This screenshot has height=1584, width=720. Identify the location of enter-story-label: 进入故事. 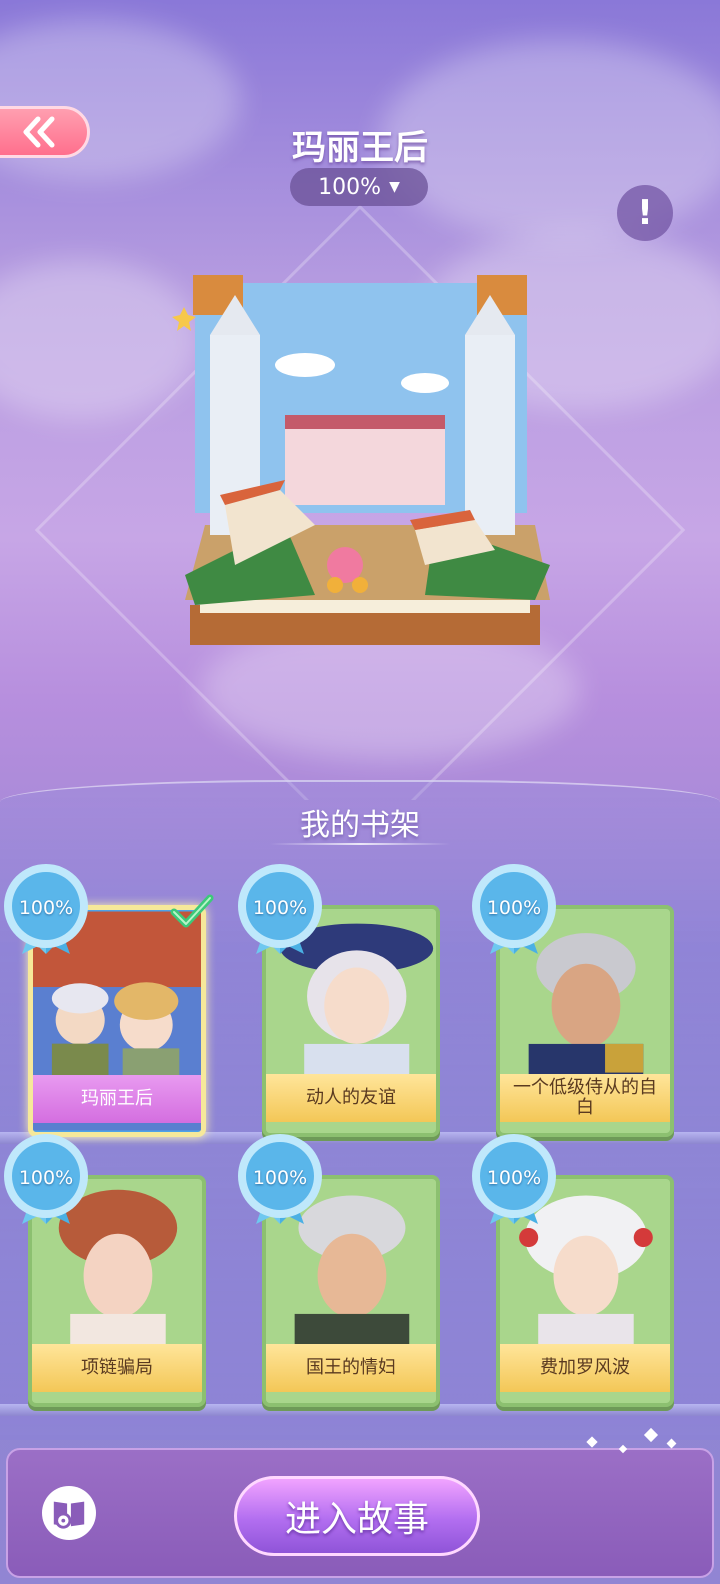
(356, 1519).